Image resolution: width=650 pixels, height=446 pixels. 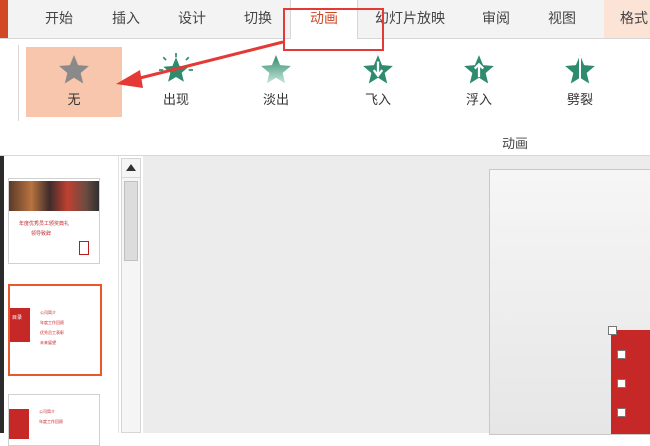 What do you see at coordinates (131, 221) in the screenshot?
I see `scroll-thumb` at bounding box center [131, 221].